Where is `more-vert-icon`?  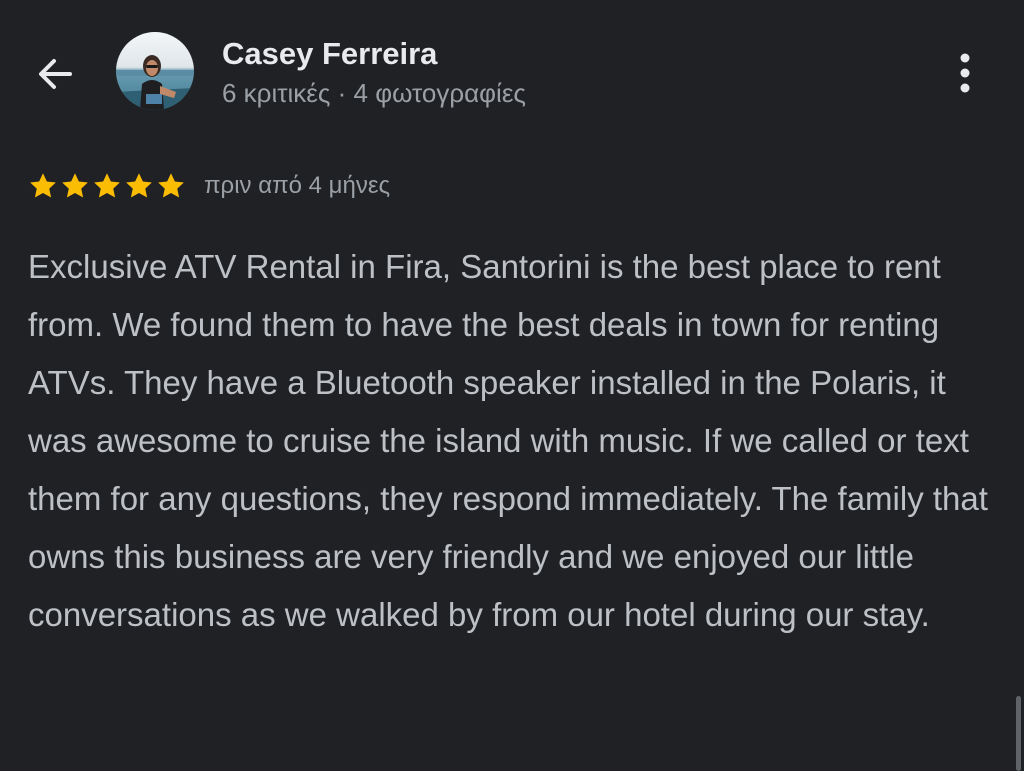 more-vert-icon is located at coordinates (965, 73).